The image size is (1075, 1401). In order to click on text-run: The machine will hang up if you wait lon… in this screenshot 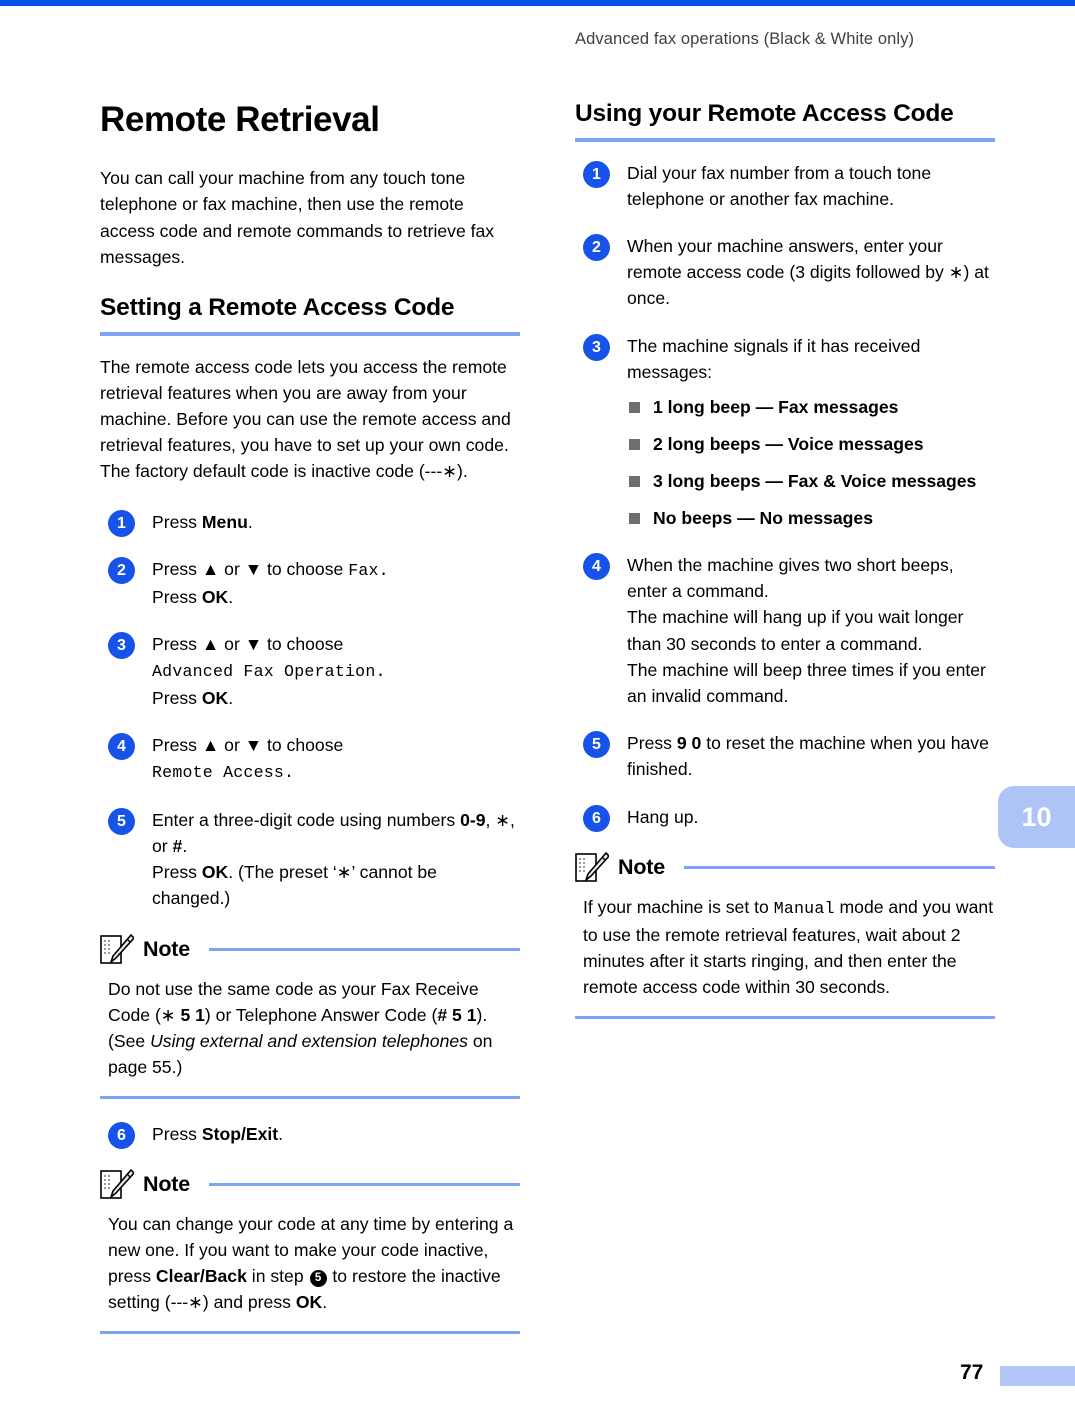, I will do `click(795, 630)`.